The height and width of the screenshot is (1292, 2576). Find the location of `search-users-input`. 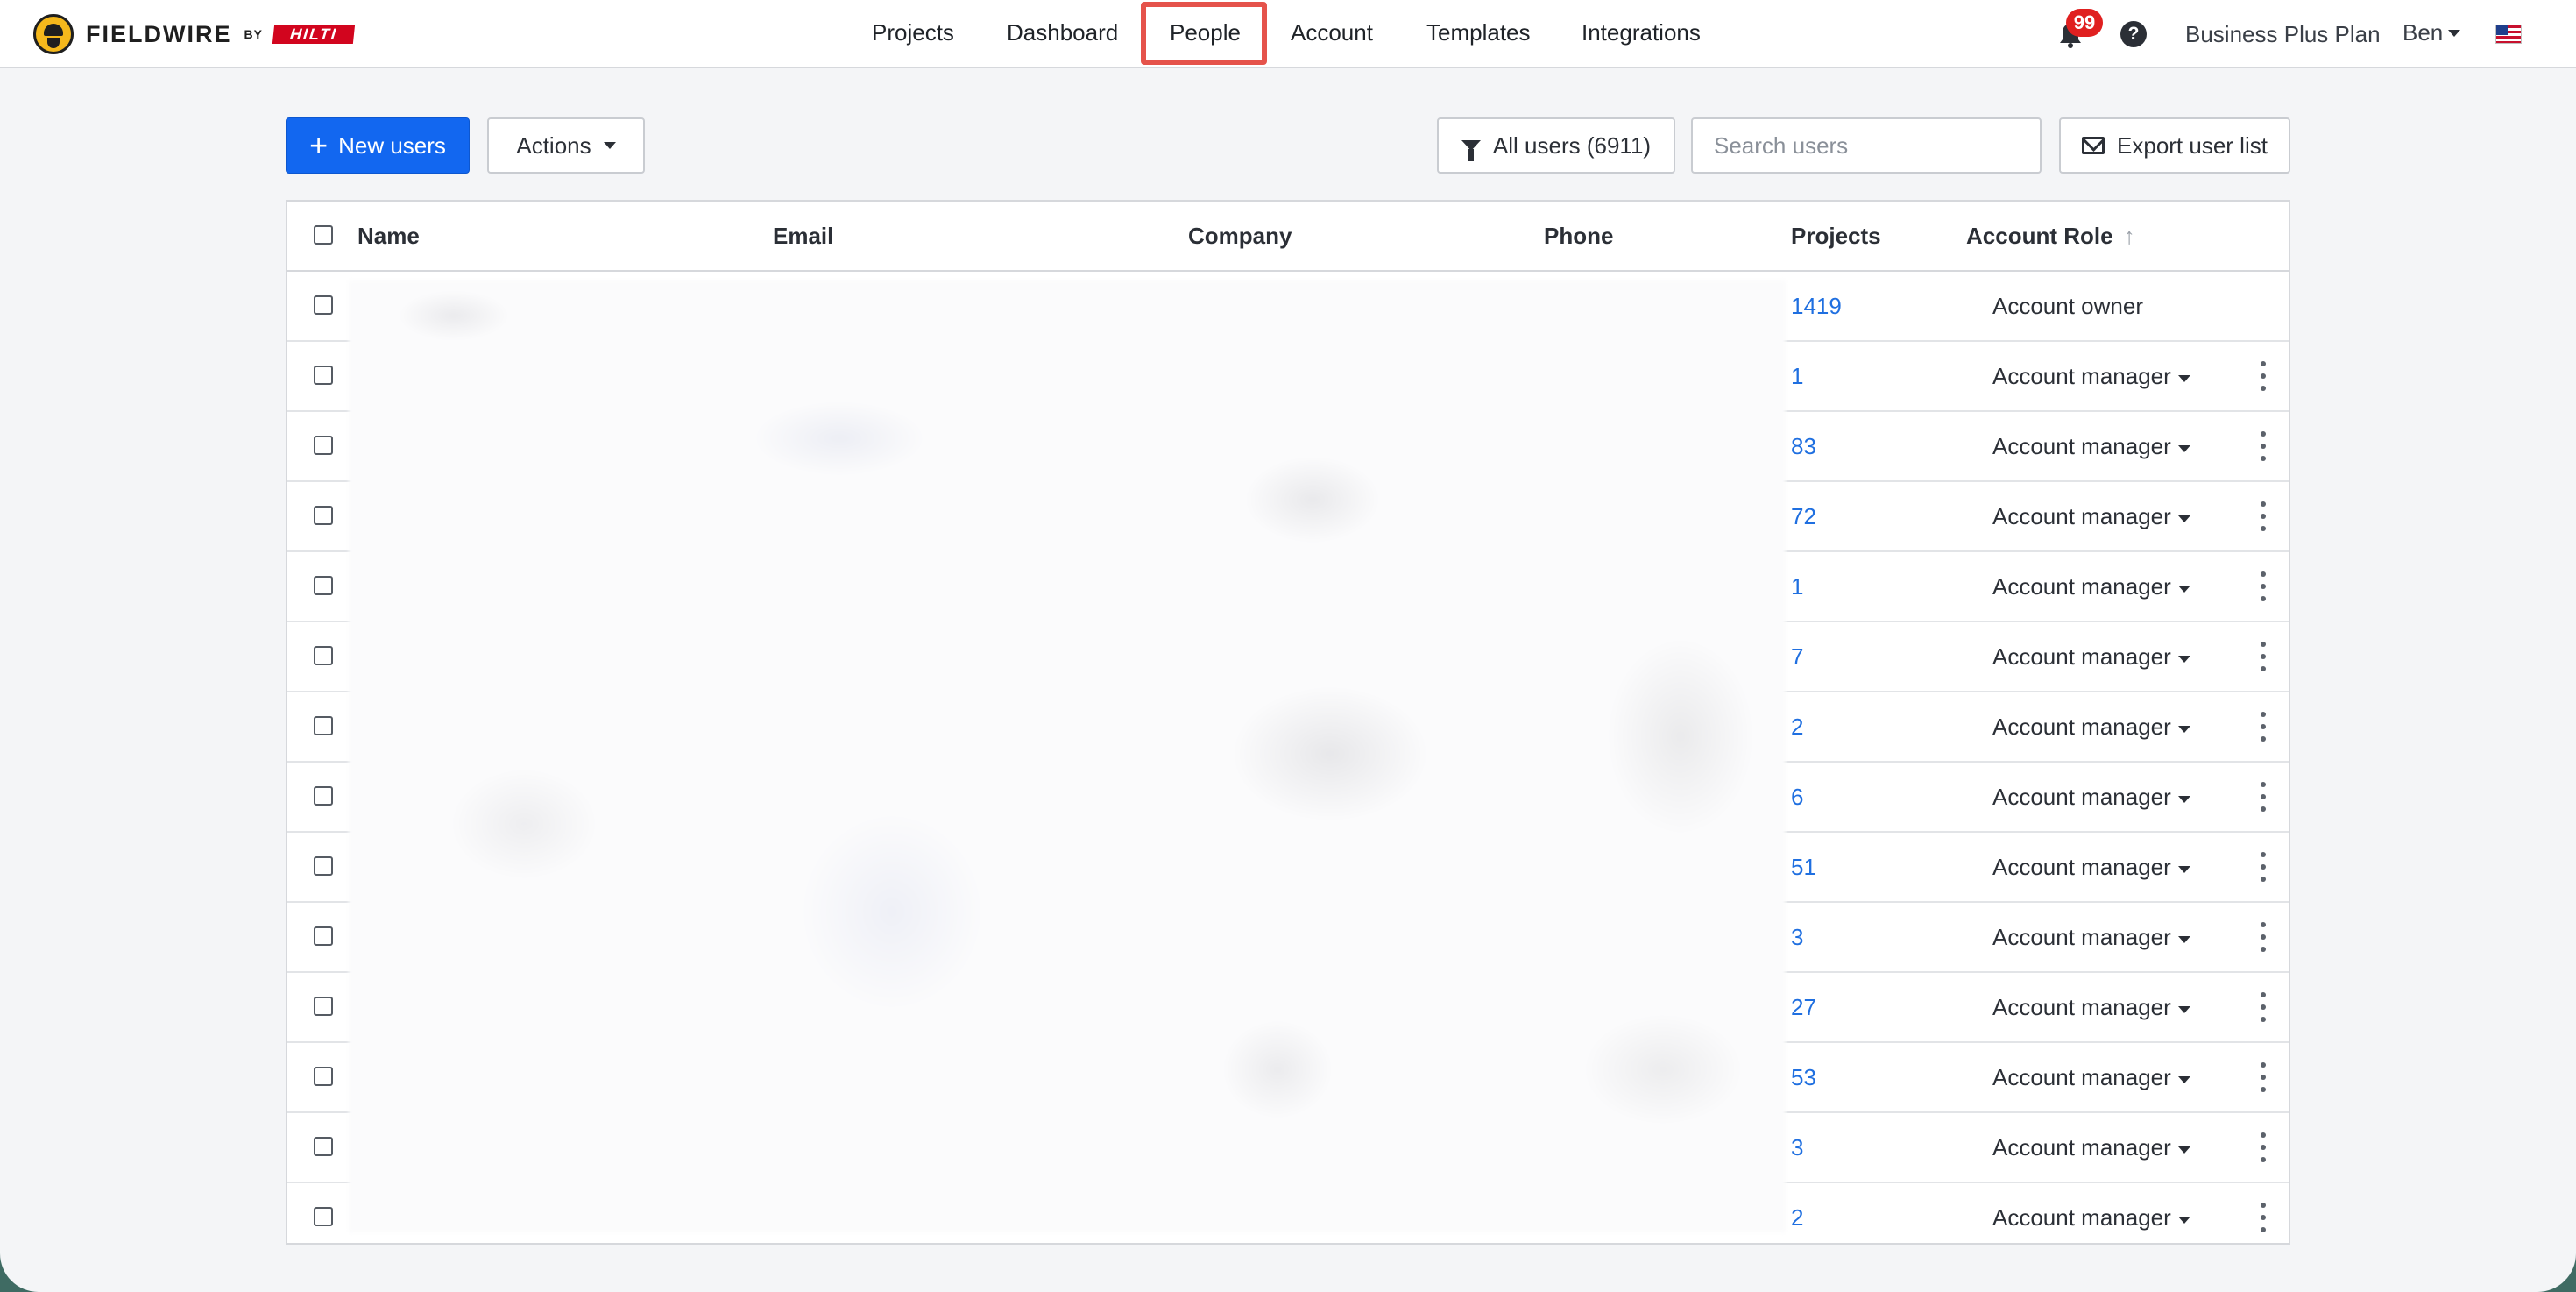

search-users-input is located at coordinates (1866, 145).